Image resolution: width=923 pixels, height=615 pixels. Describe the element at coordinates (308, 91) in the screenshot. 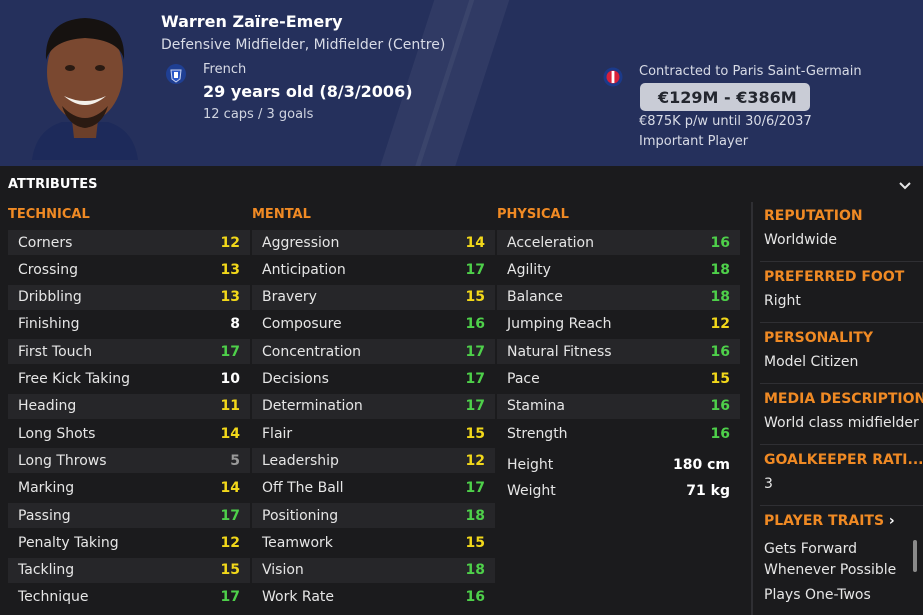

I see `player-age: 29 years old (8/3/2006)` at that location.